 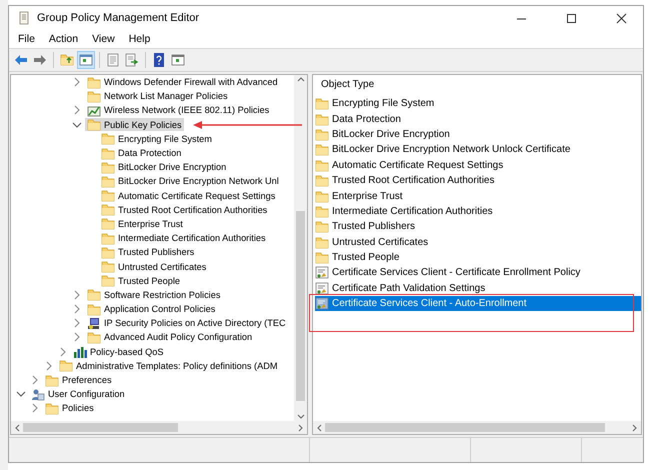 I want to click on list-item: Certificate Path Validation Settings, so click(x=401, y=288).